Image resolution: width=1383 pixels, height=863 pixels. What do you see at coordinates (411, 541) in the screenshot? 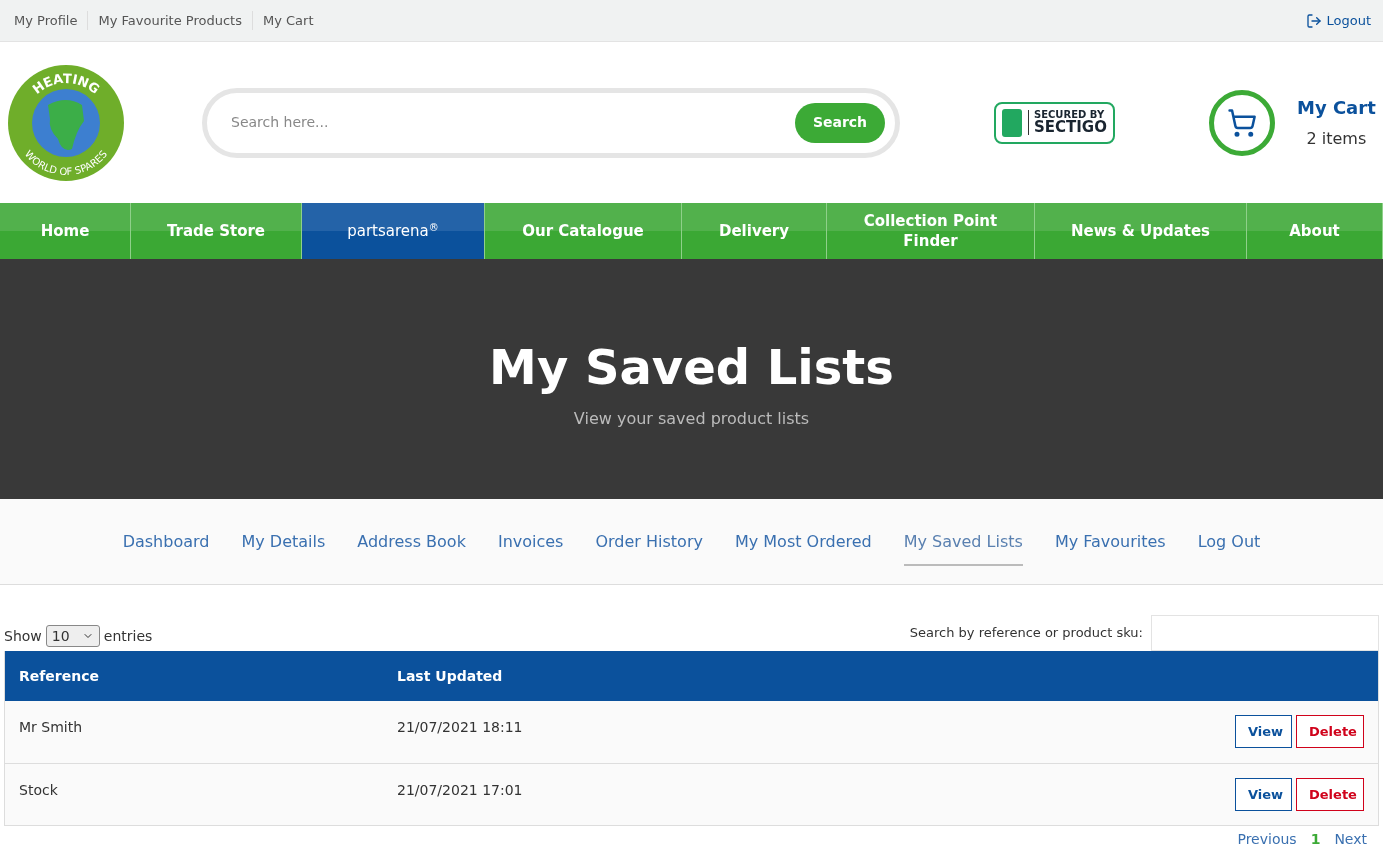
I see `account-tab: Address Book` at bounding box center [411, 541].